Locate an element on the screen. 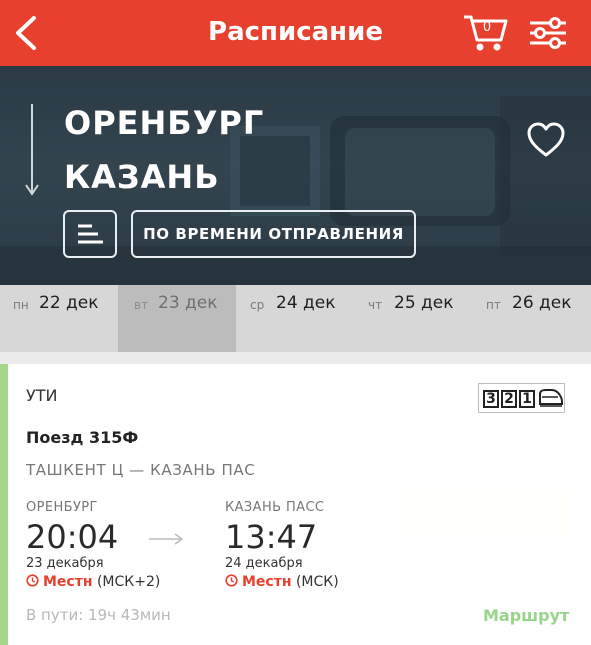 The width and height of the screenshot is (591, 645). date-weekday: пн is located at coordinates (21, 305).